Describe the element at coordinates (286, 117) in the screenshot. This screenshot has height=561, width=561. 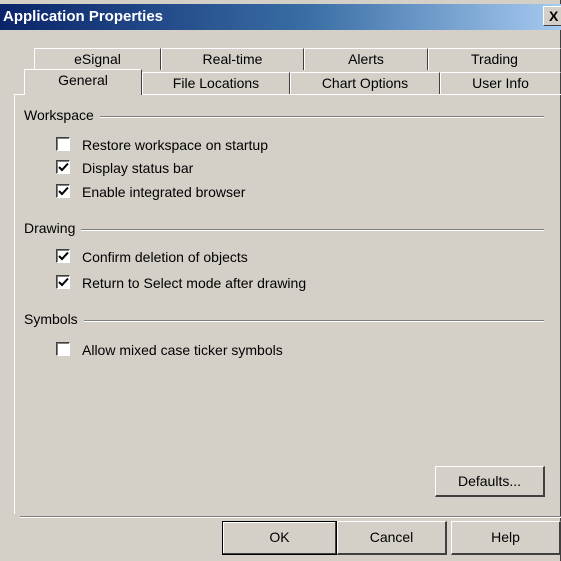
I see `workspace-divider` at that location.